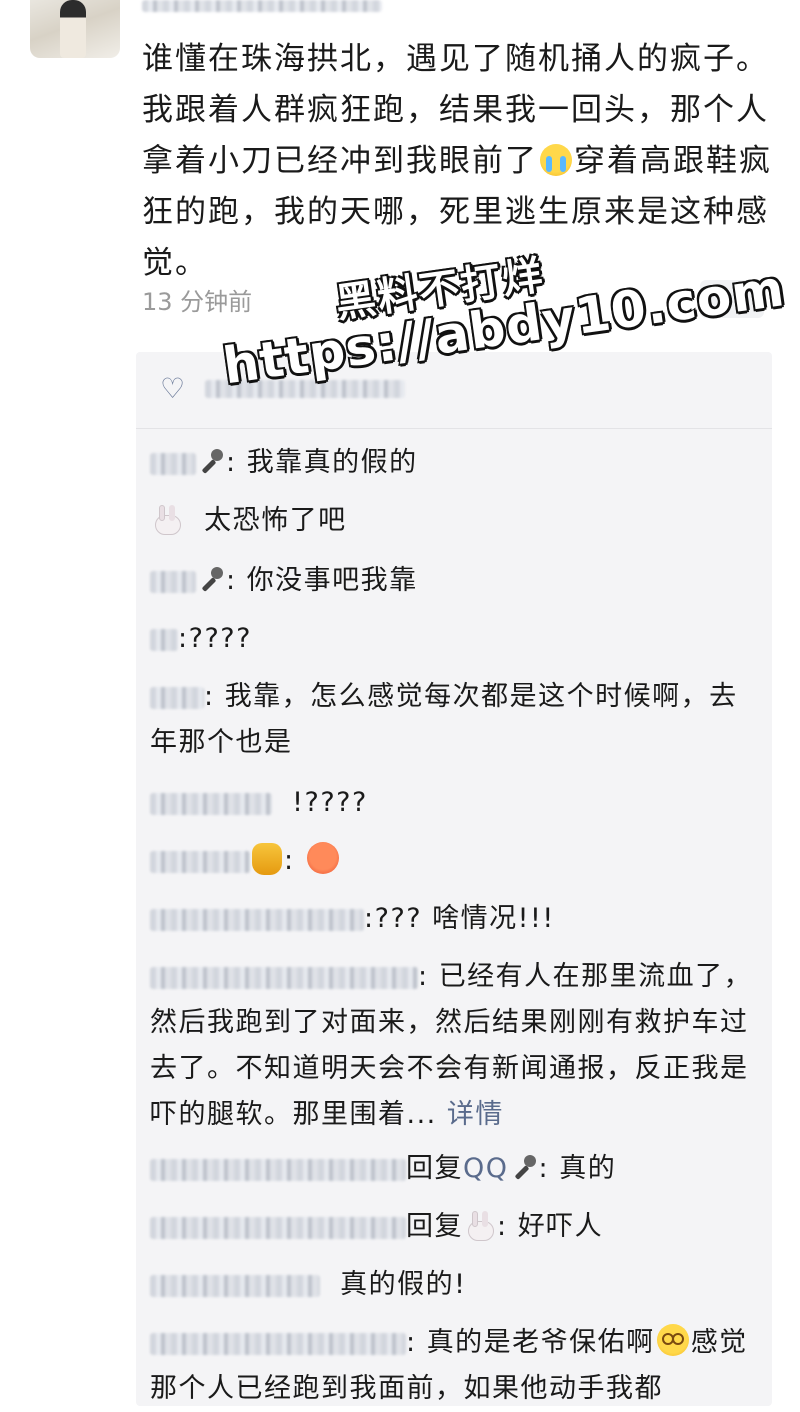  Describe the element at coordinates (403, 1284) in the screenshot. I see `comment-text: 真的假的!` at that location.